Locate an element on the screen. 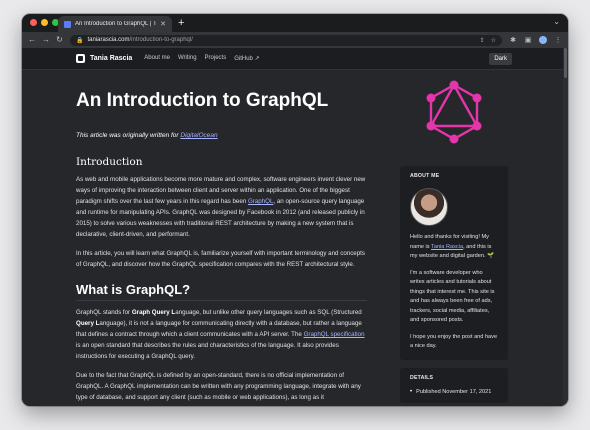 This screenshot has width=590, height=430. brand-name: Tania Rascia is located at coordinates (111, 58).